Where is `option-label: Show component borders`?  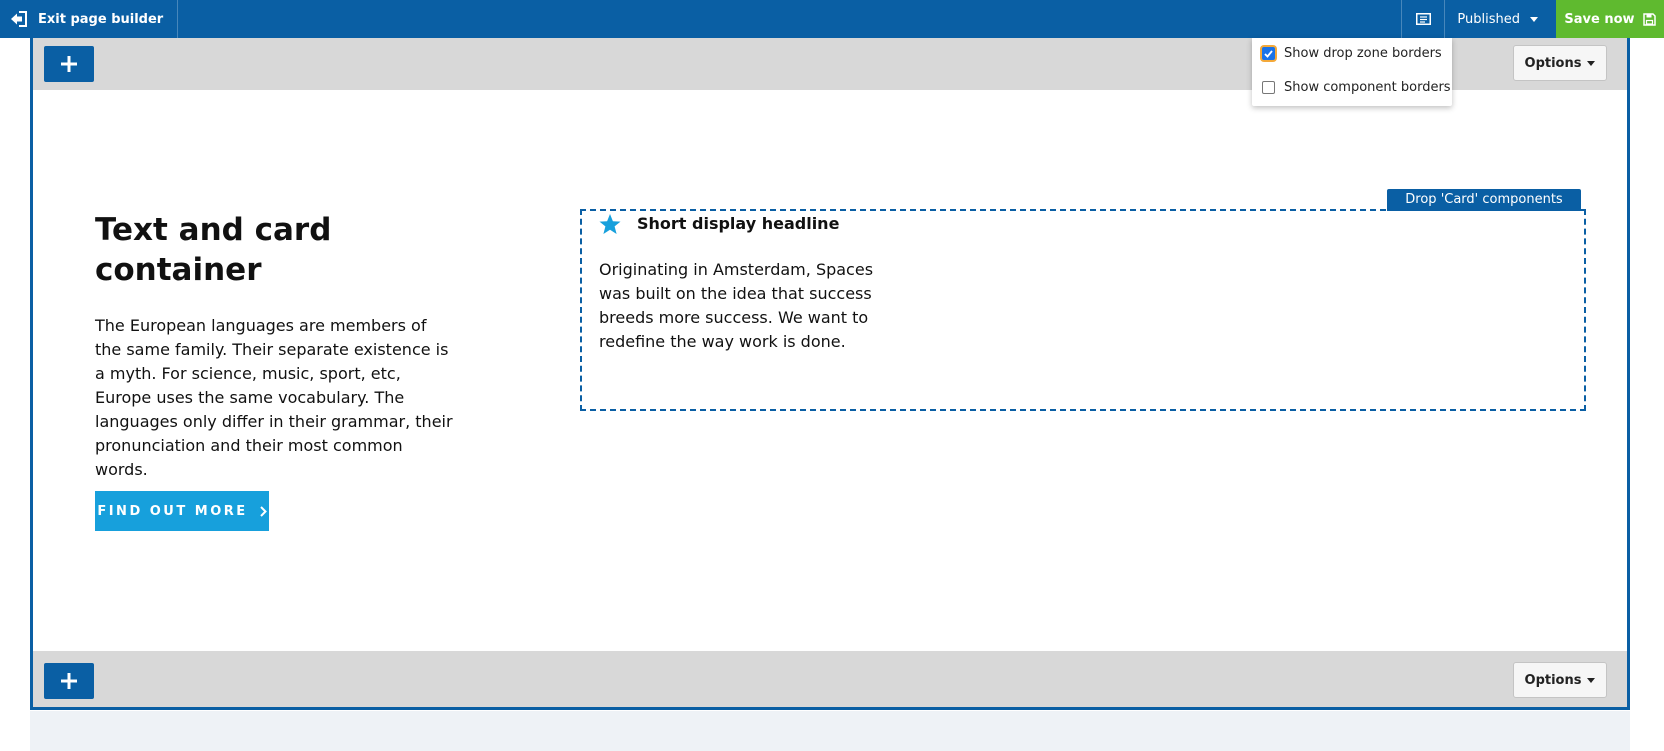
option-label: Show component borders is located at coordinates (1367, 87).